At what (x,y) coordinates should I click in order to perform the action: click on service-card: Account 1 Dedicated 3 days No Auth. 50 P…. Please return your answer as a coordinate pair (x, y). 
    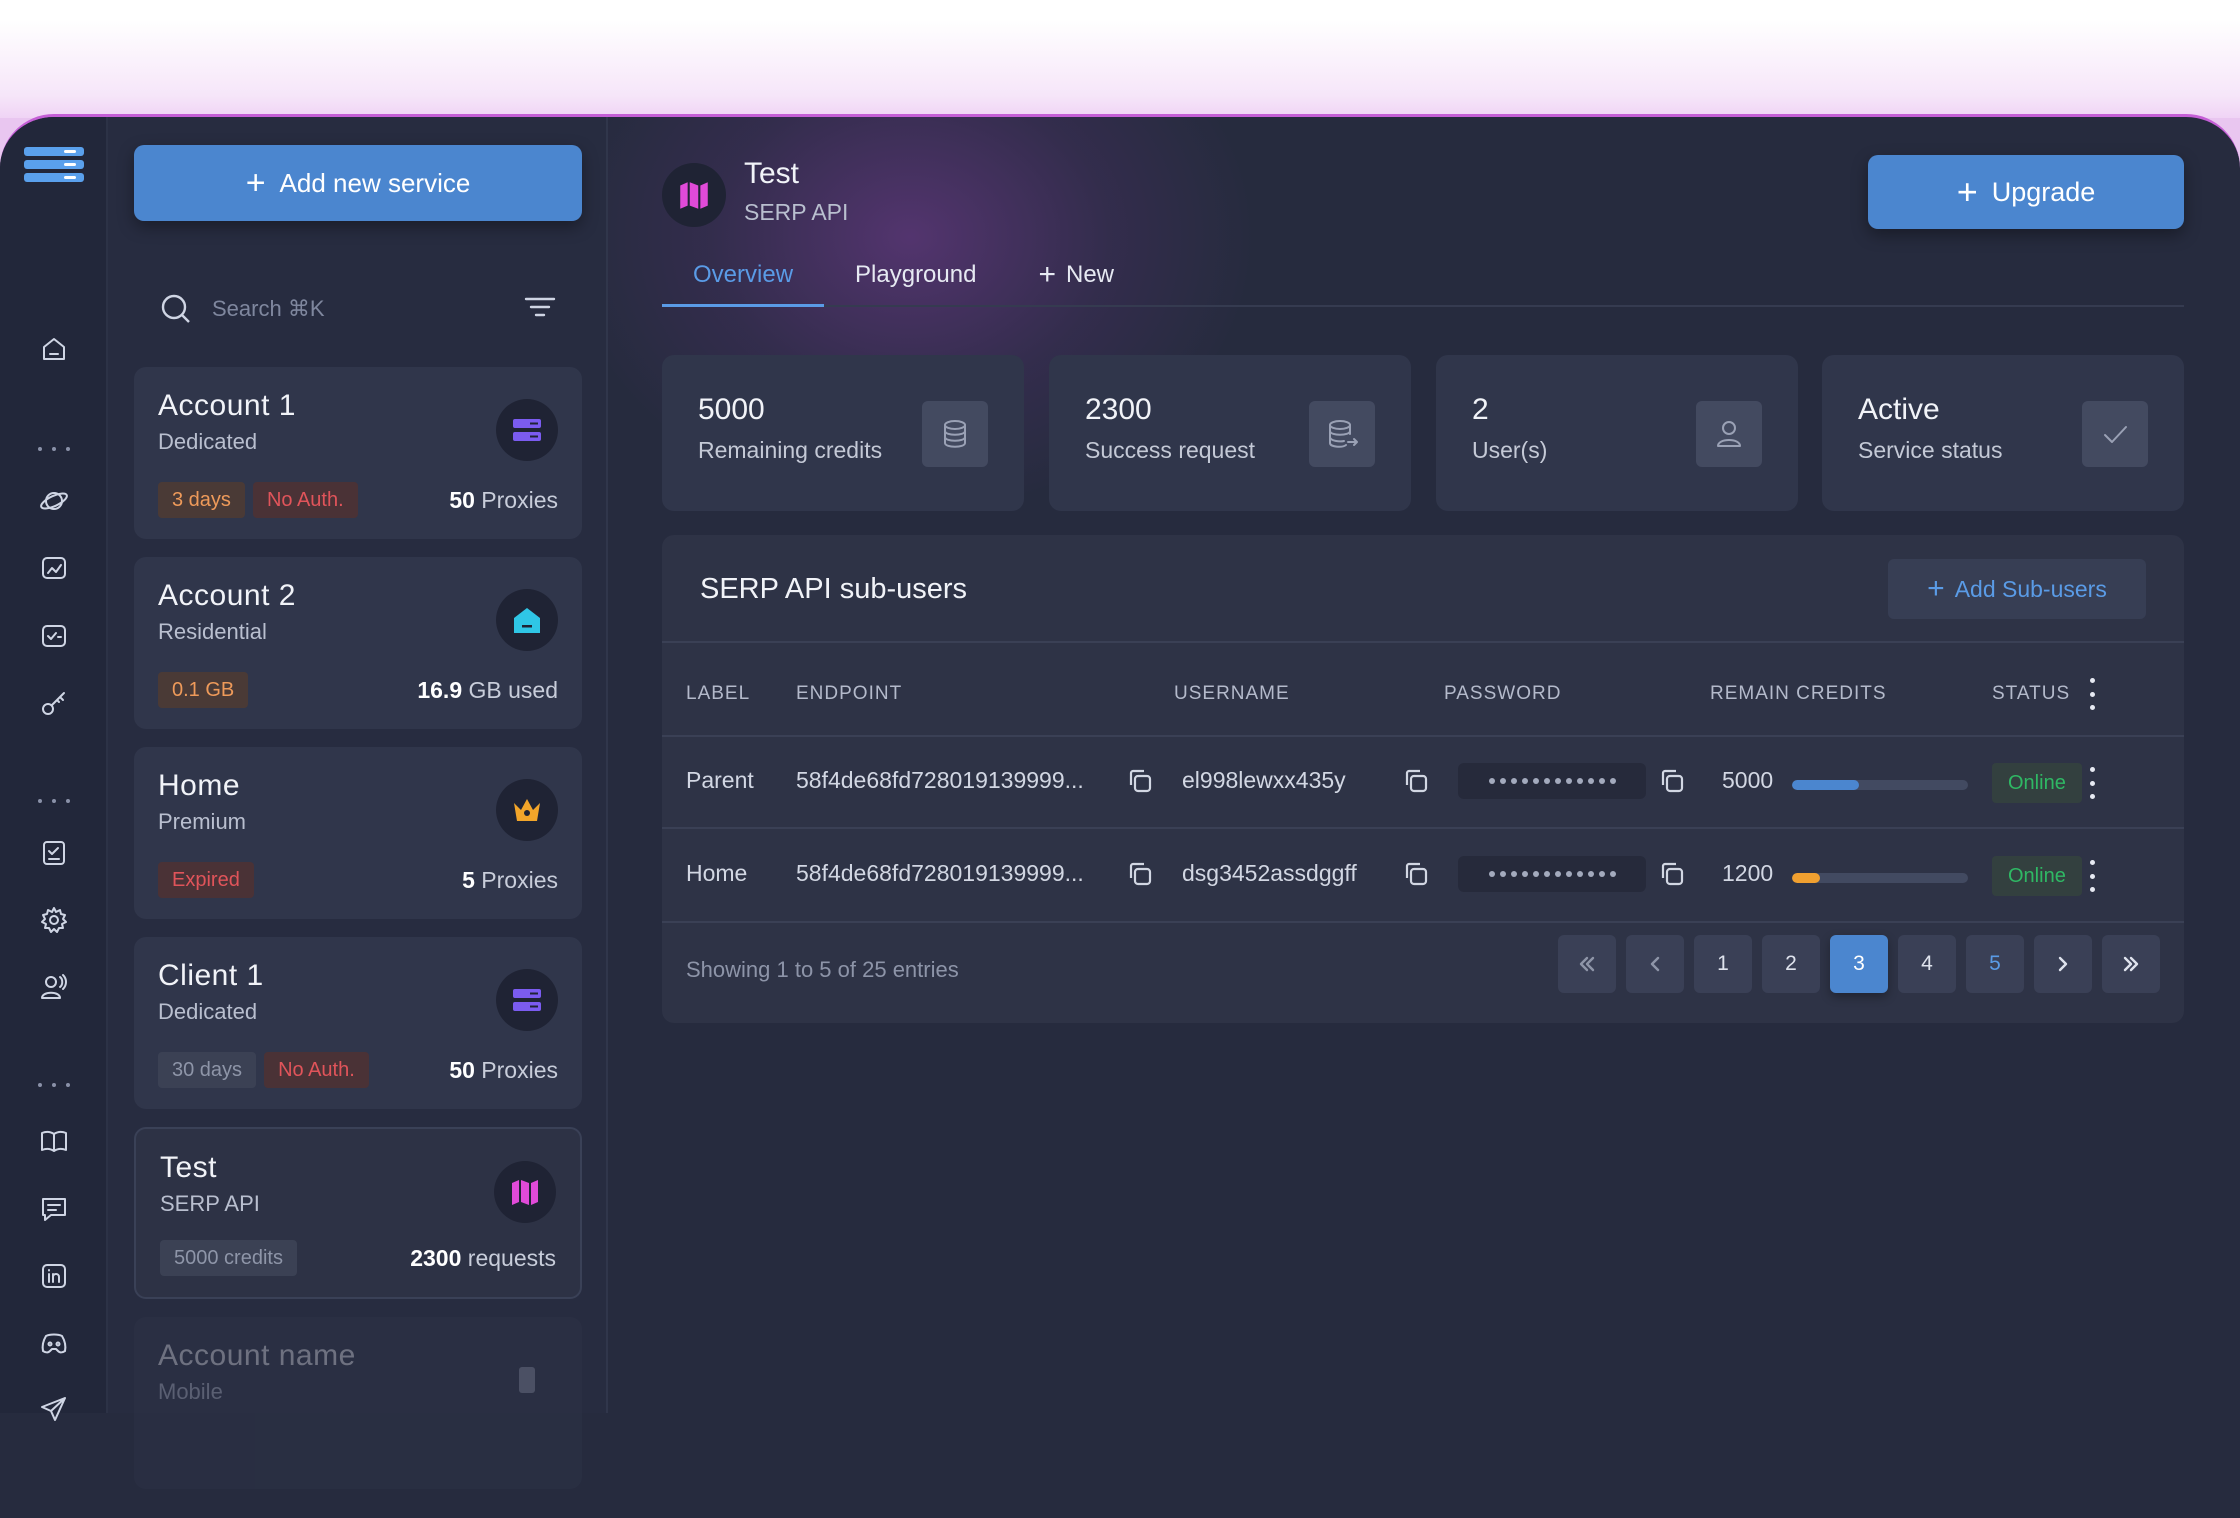
    Looking at the image, I should click on (358, 453).